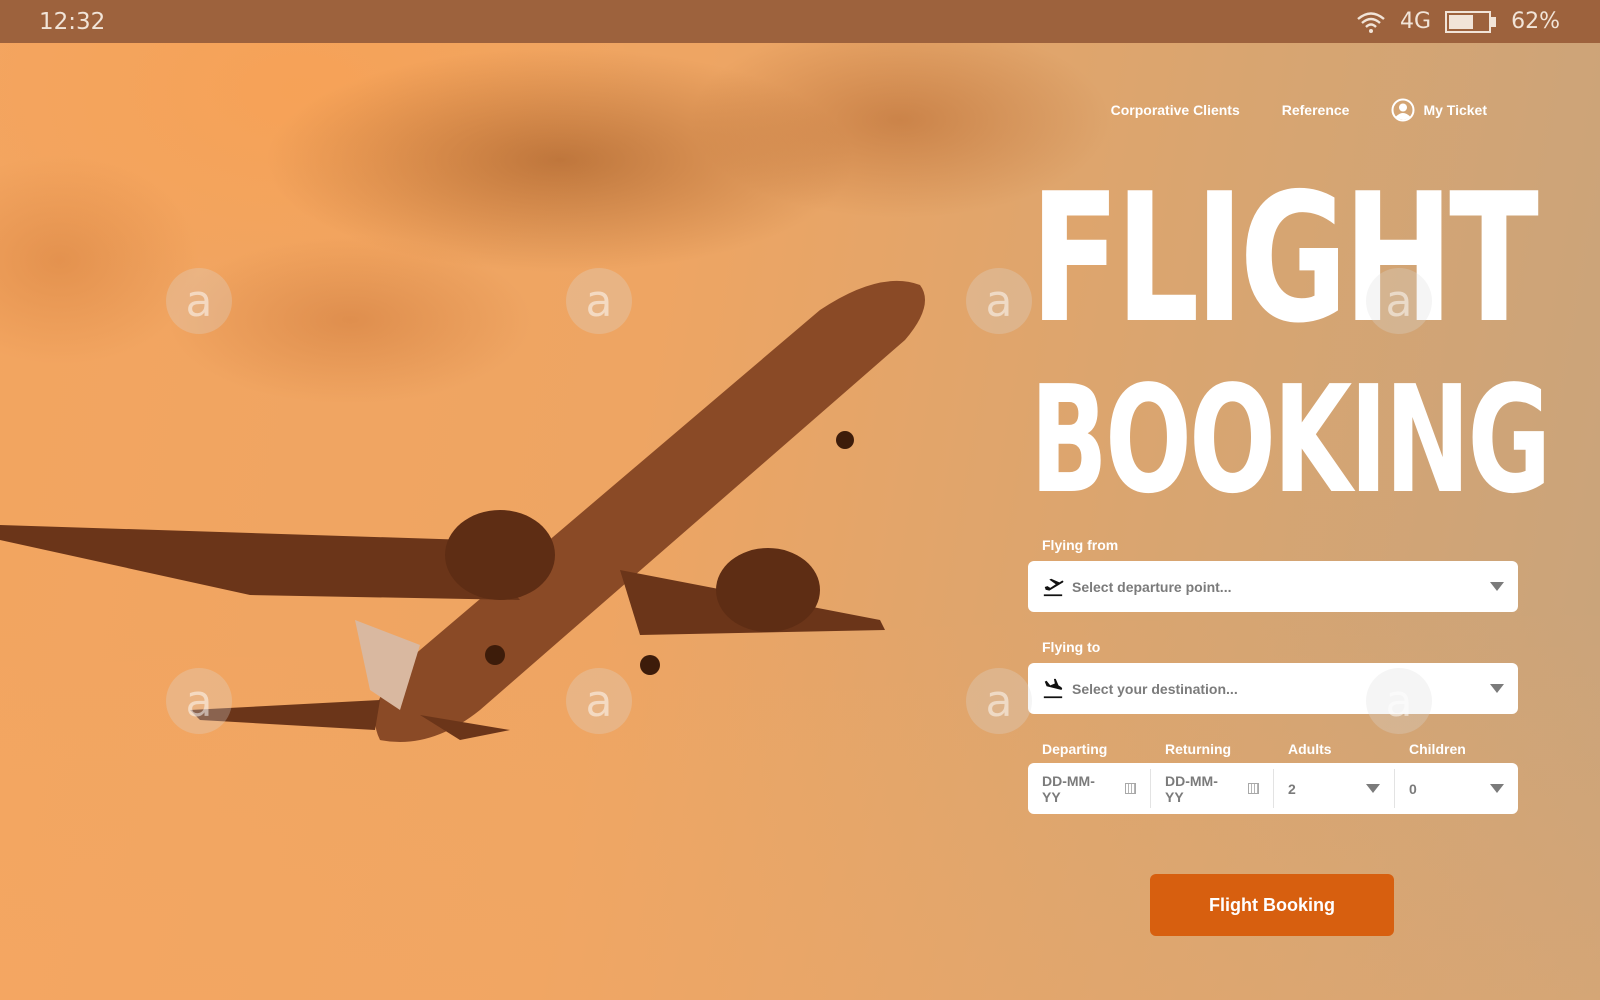 Image resolution: width=1600 pixels, height=1000 pixels. I want to click on battery-percent: 62%, so click(1535, 21).